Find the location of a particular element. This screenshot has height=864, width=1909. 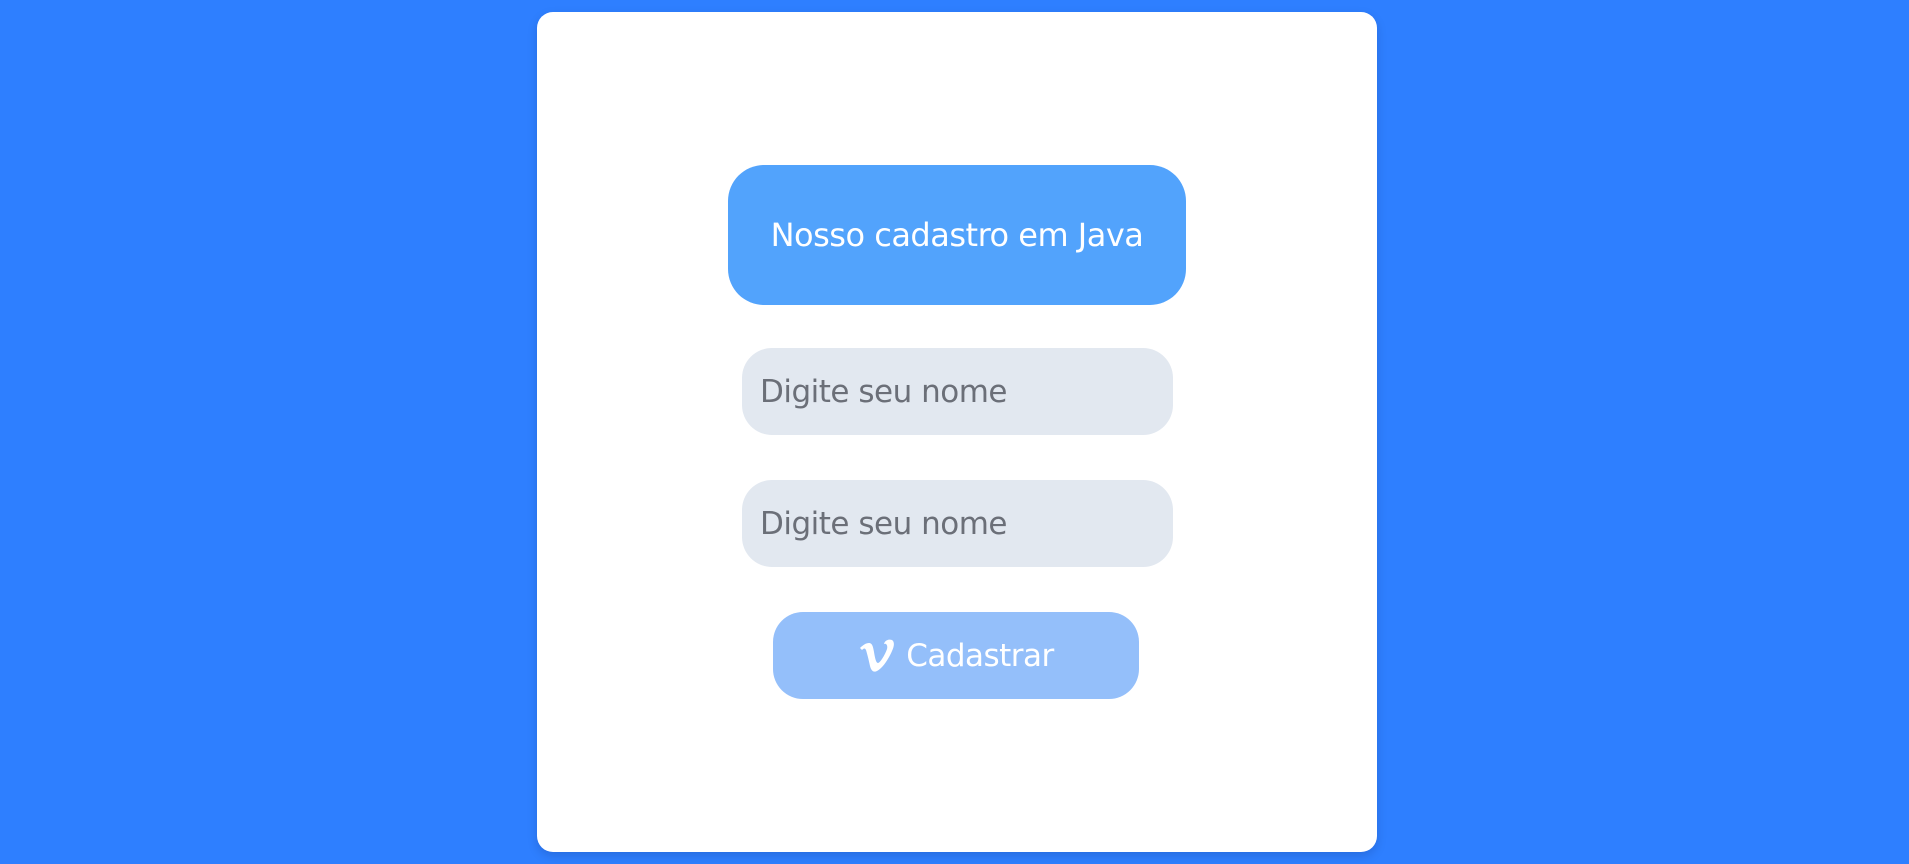

form-title: Nosso cadastro em Java is located at coordinates (957, 235).